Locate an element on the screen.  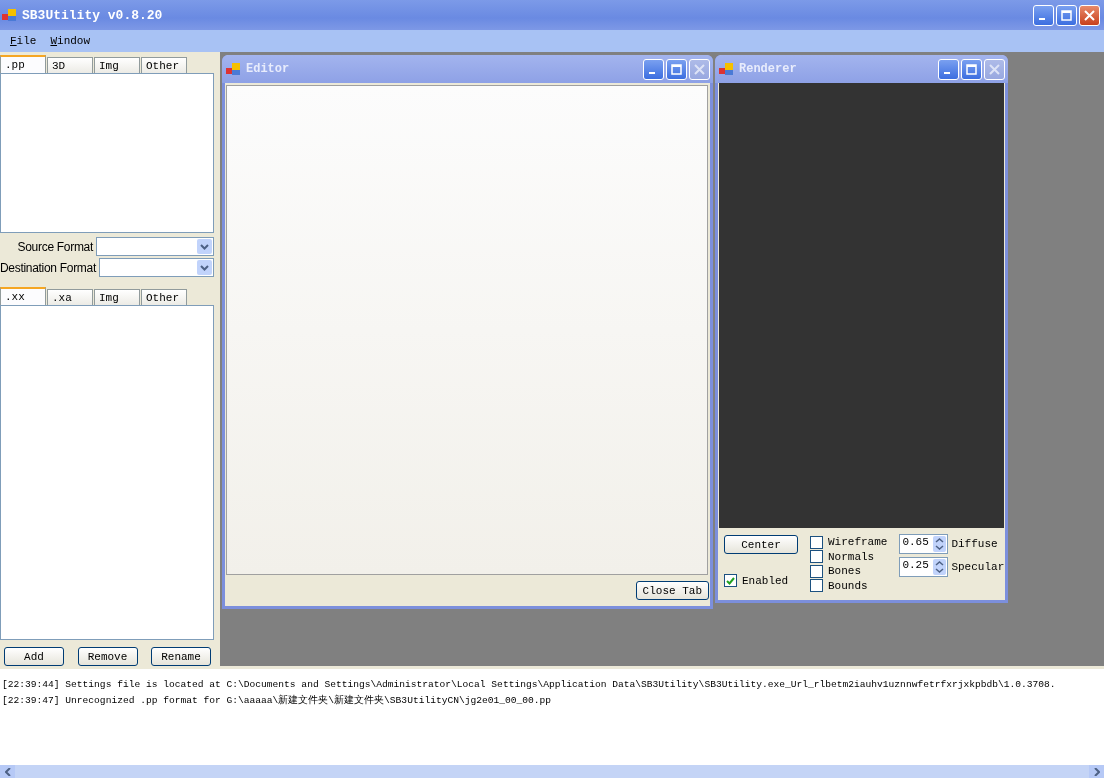
spinner-label: Diffuse is located at coordinates (974, 543).